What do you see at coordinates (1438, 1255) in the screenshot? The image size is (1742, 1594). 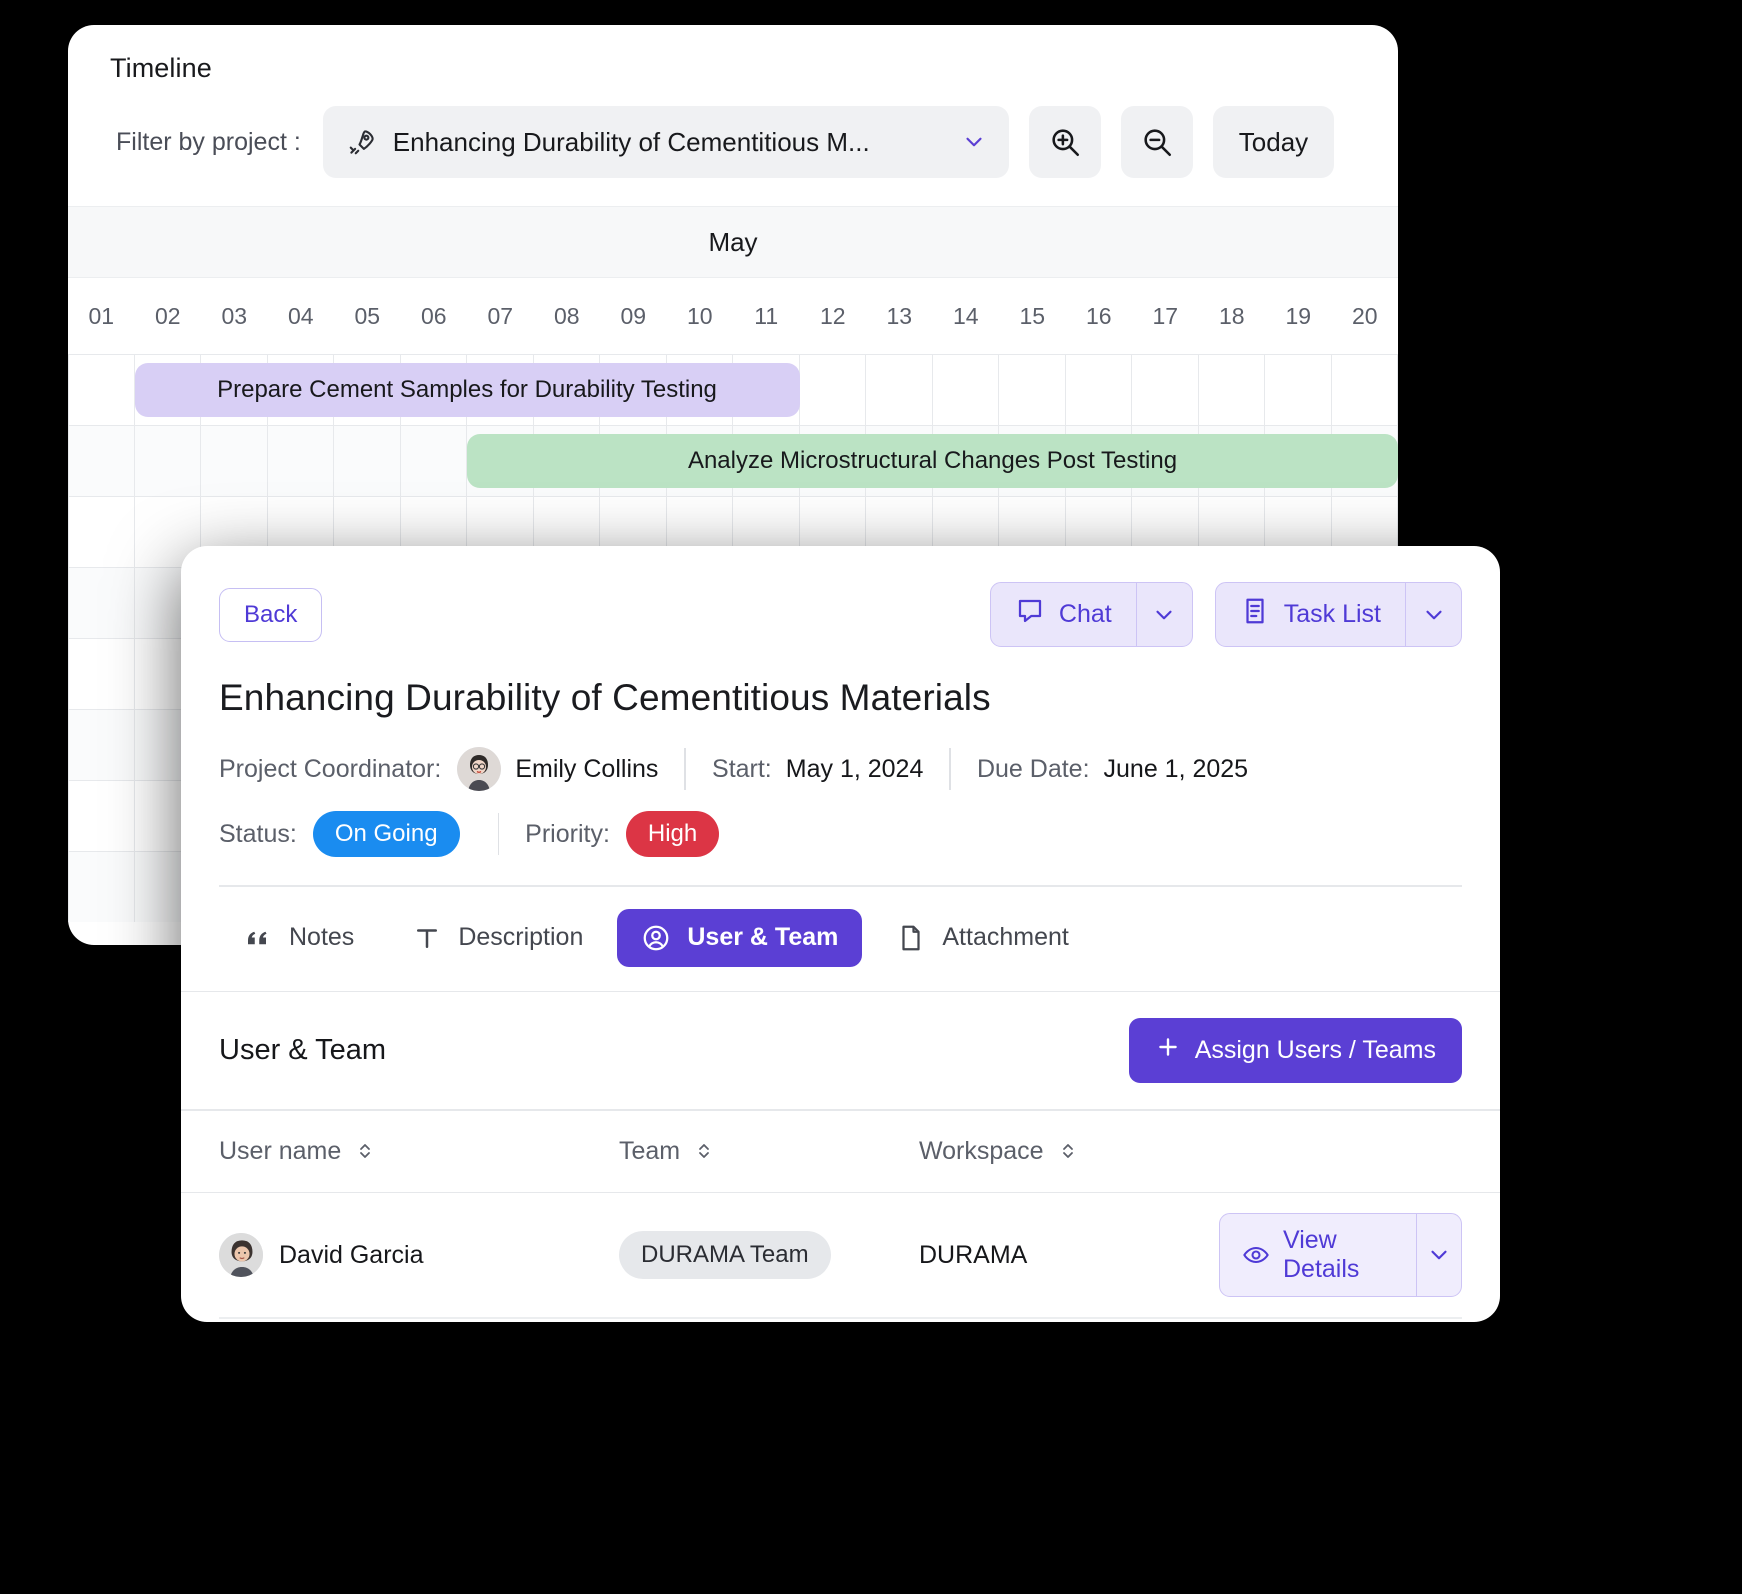 I see `view-details-dropdown-toggle` at bounding box center [1438, 1255].